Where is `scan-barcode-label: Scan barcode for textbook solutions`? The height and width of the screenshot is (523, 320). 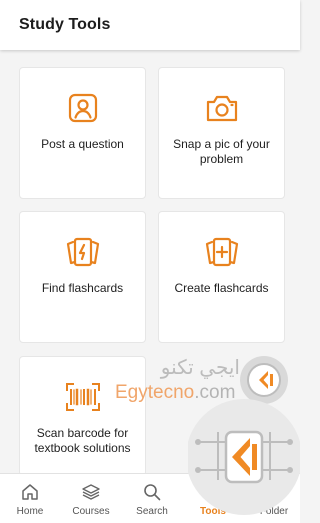 scan-barcode-label: Scan barcode for textbook solutions is located at coordinates (82, 440).